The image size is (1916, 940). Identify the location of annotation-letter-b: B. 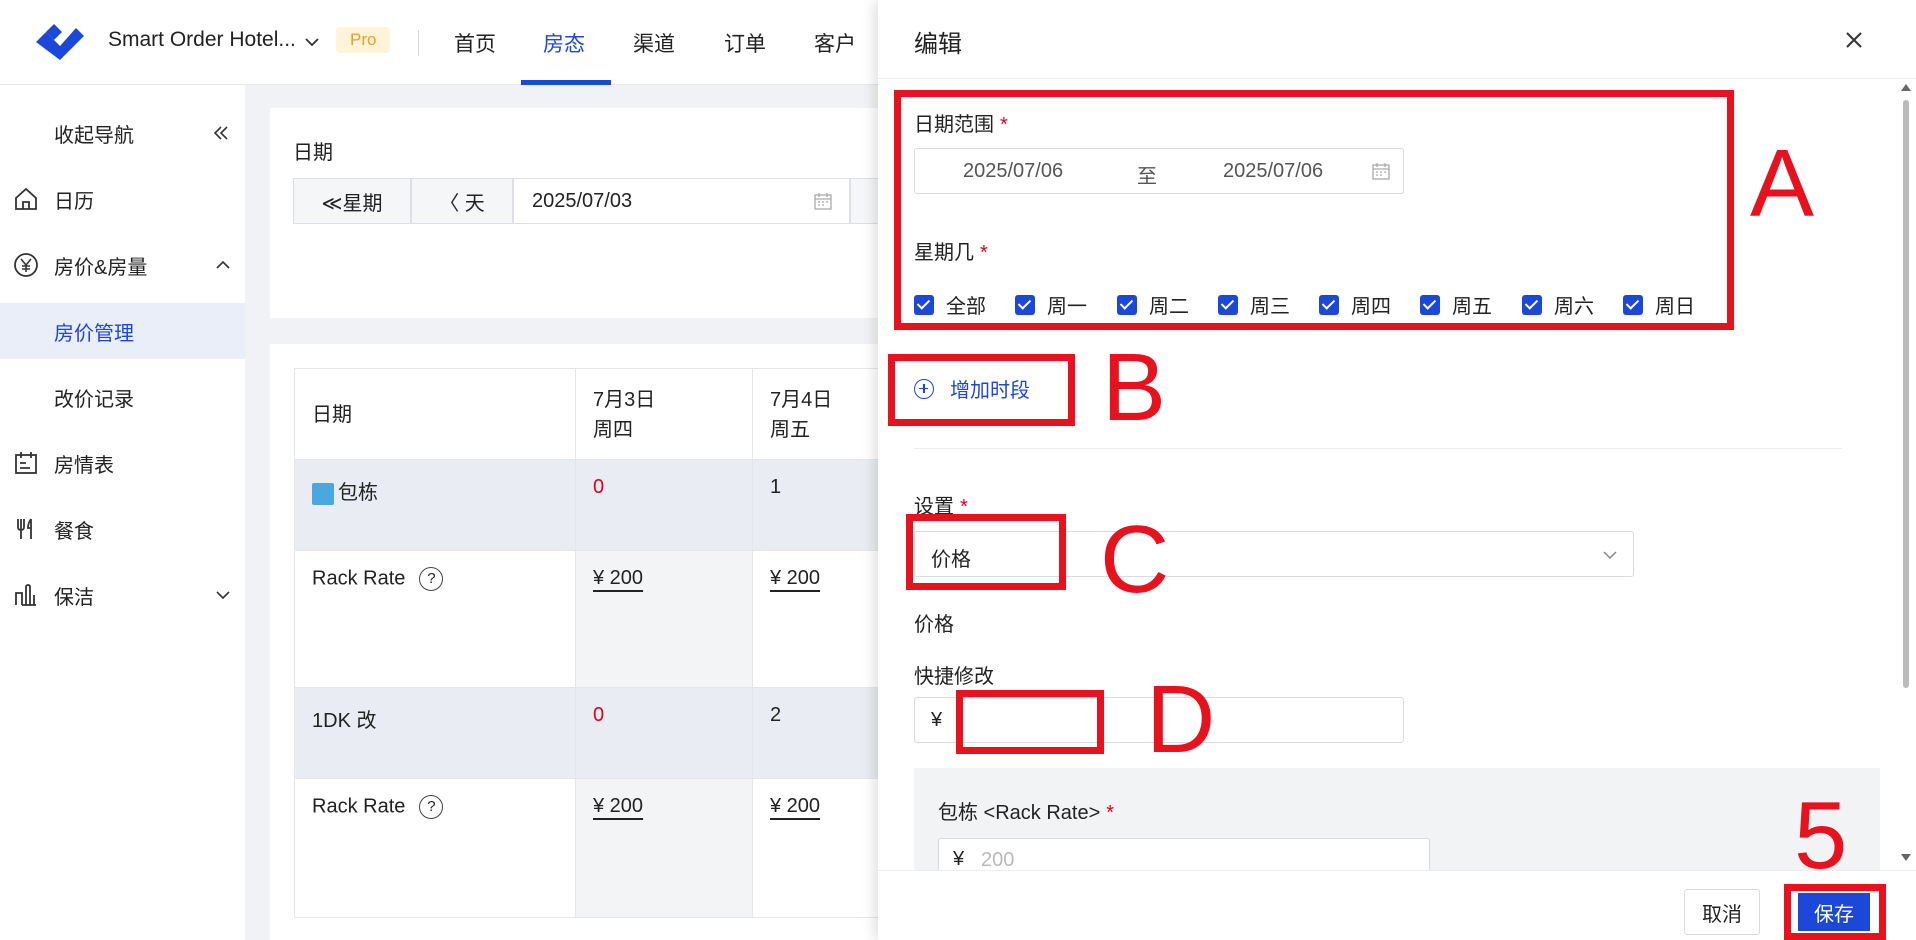
(1134, 387).